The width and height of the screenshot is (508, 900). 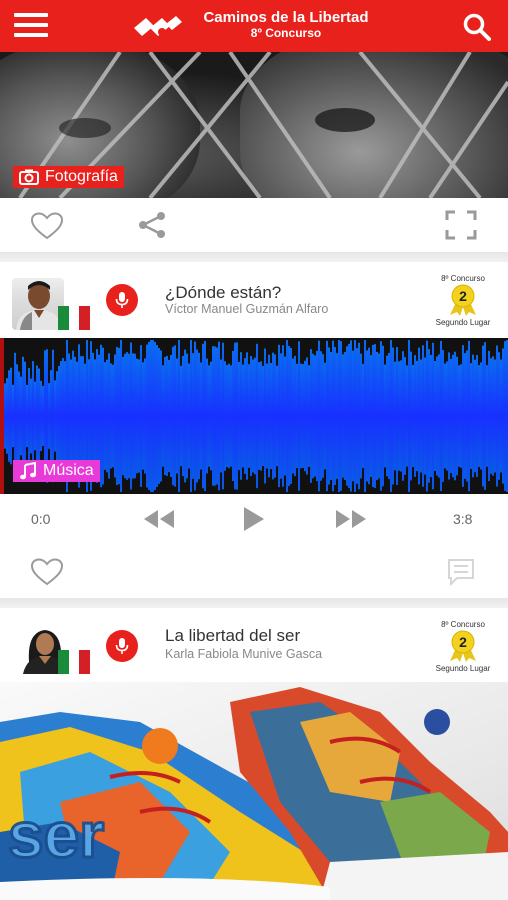 I want to click on comment-icon, so click(x=461, y=572).